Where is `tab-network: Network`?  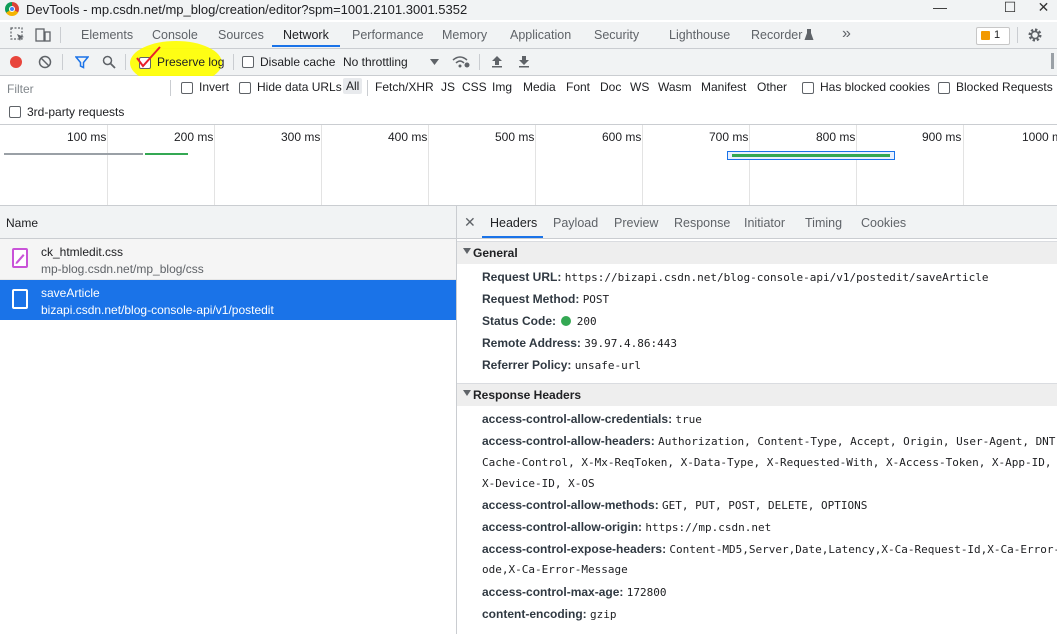
tab-network: Network is located at coordinates (306, 35).